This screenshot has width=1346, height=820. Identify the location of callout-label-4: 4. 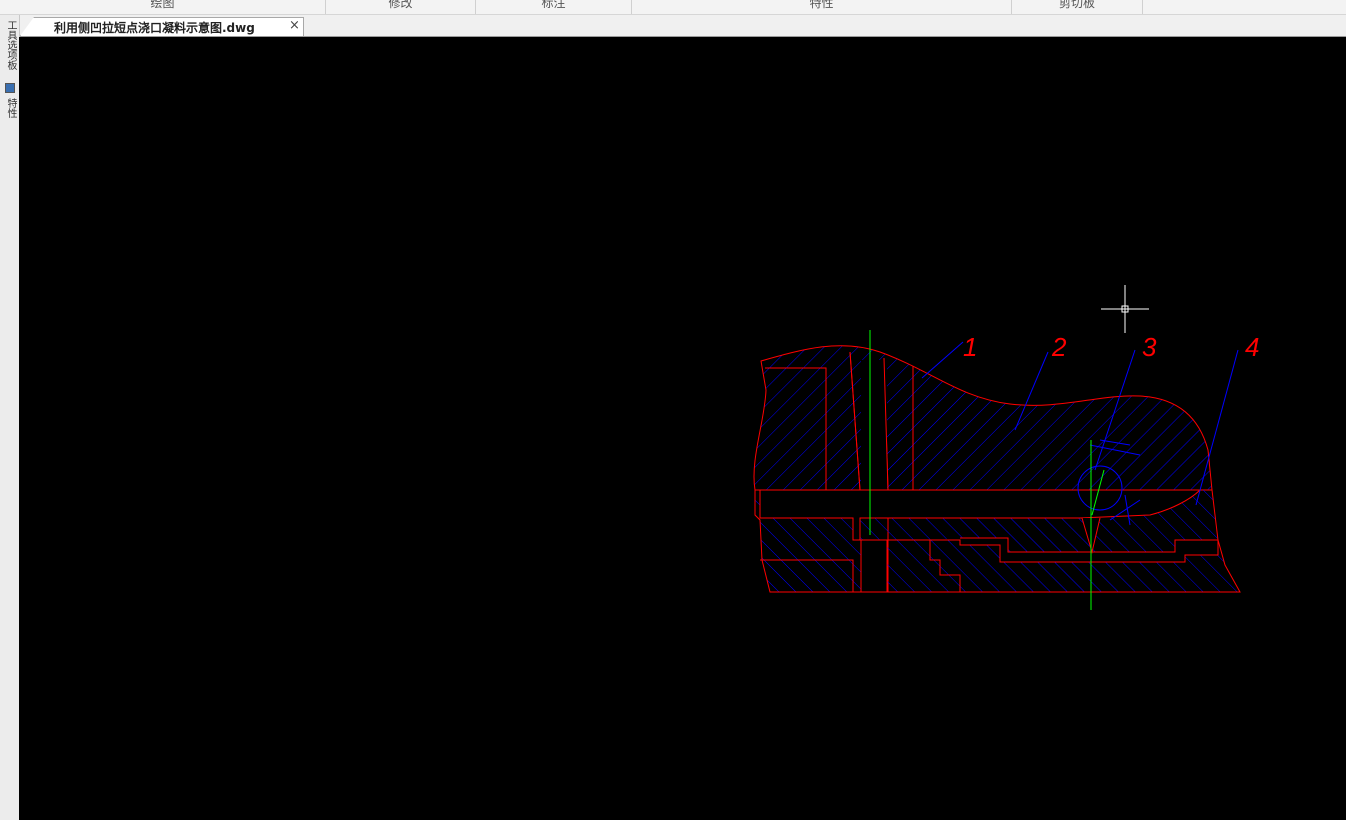
(1252, 347).